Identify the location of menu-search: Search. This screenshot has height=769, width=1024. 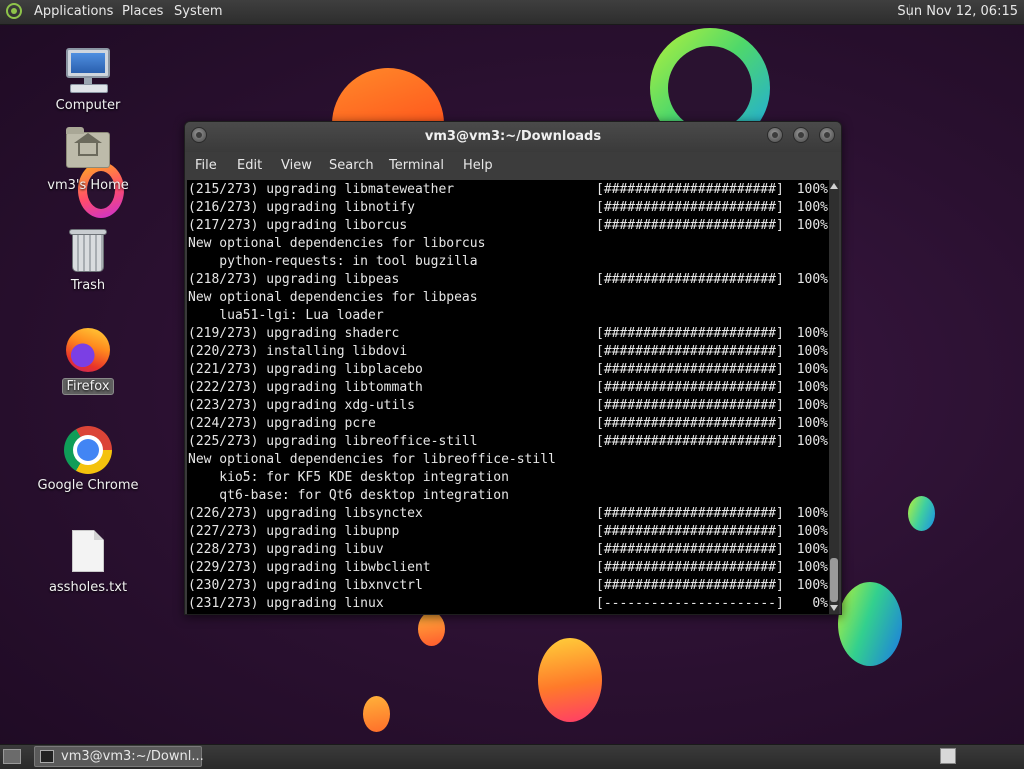
(351, 166).